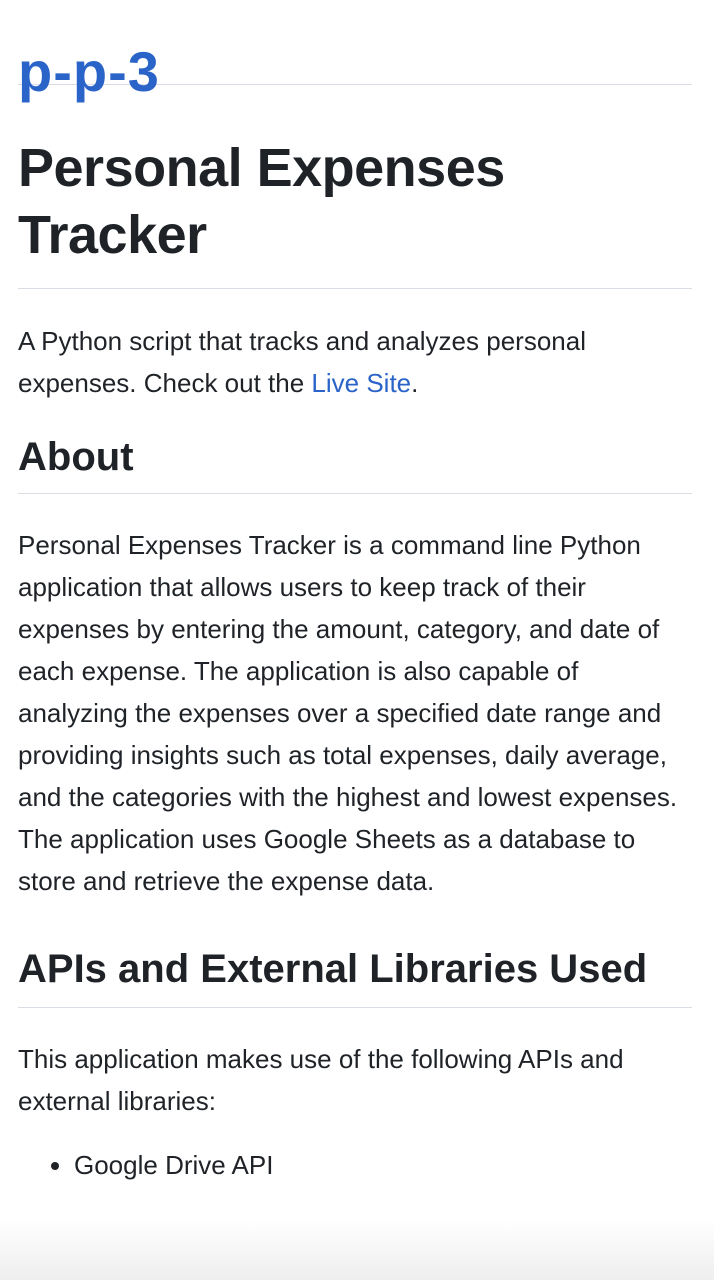 This screenshot has width=714, height=1280. What do you see at coordinates (355, 1007) in the screenshot?
I see `apis-divider` at bounding box center [355, 1007].